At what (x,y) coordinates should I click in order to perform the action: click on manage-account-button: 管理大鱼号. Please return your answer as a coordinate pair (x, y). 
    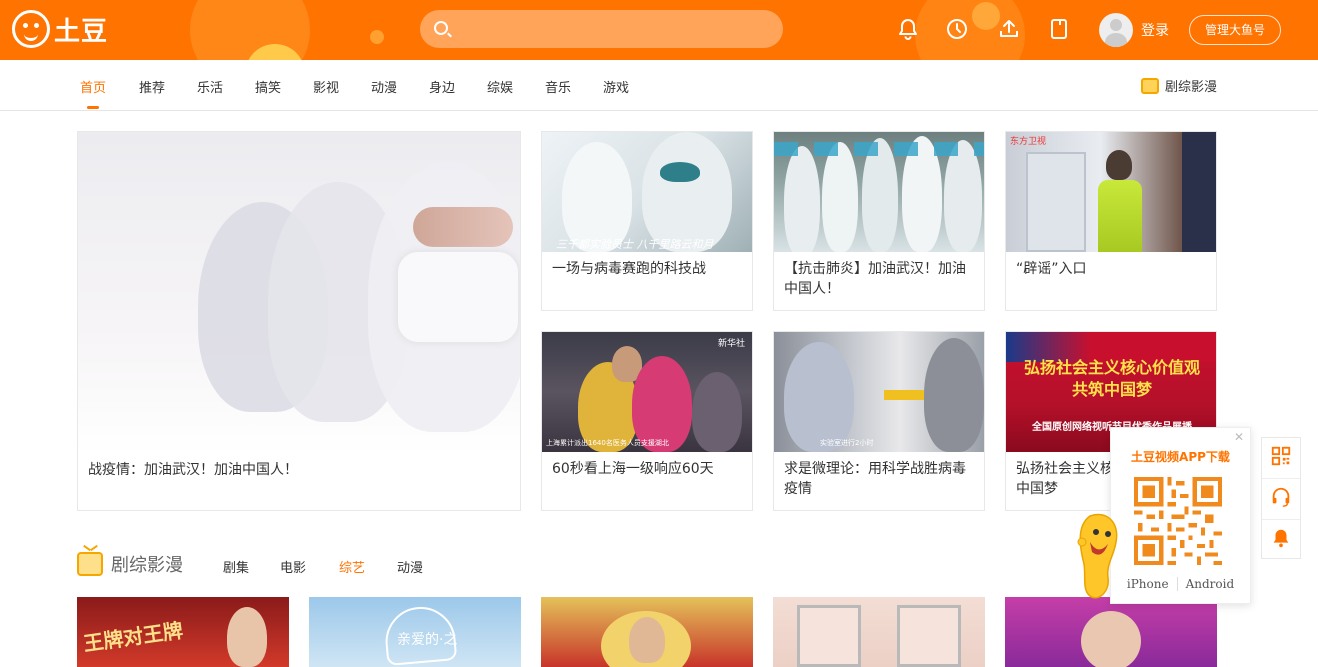
    Looking at the image, I should click on (1235, 30).